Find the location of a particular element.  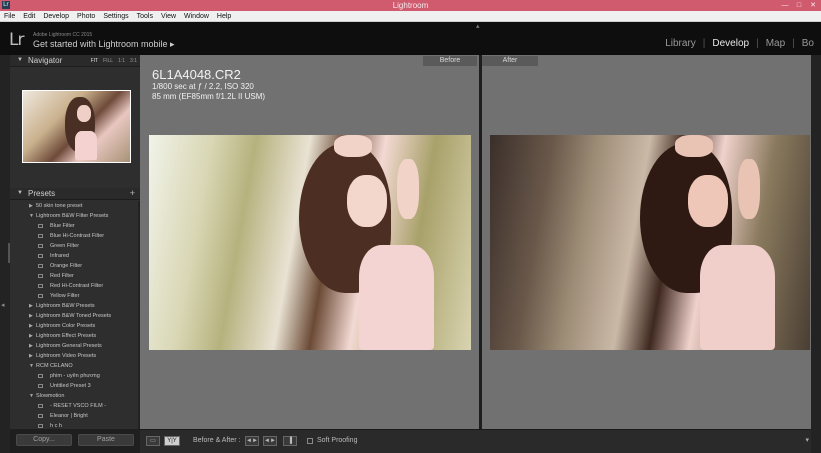

menu-window: Window is located at coordinates (196, 16).